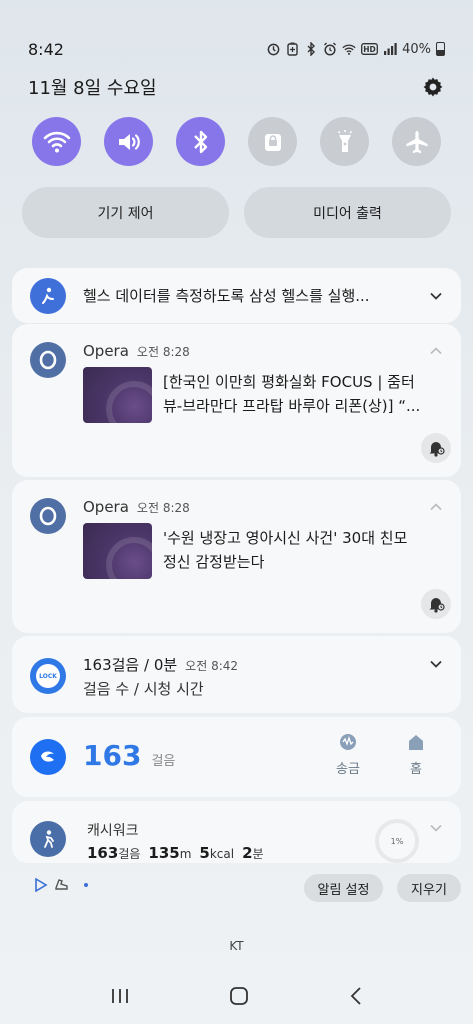 The width and height of the screenshot is (473, 1024). I want to click on steps-title: 163걸음 / 0분, so click(130, 665).